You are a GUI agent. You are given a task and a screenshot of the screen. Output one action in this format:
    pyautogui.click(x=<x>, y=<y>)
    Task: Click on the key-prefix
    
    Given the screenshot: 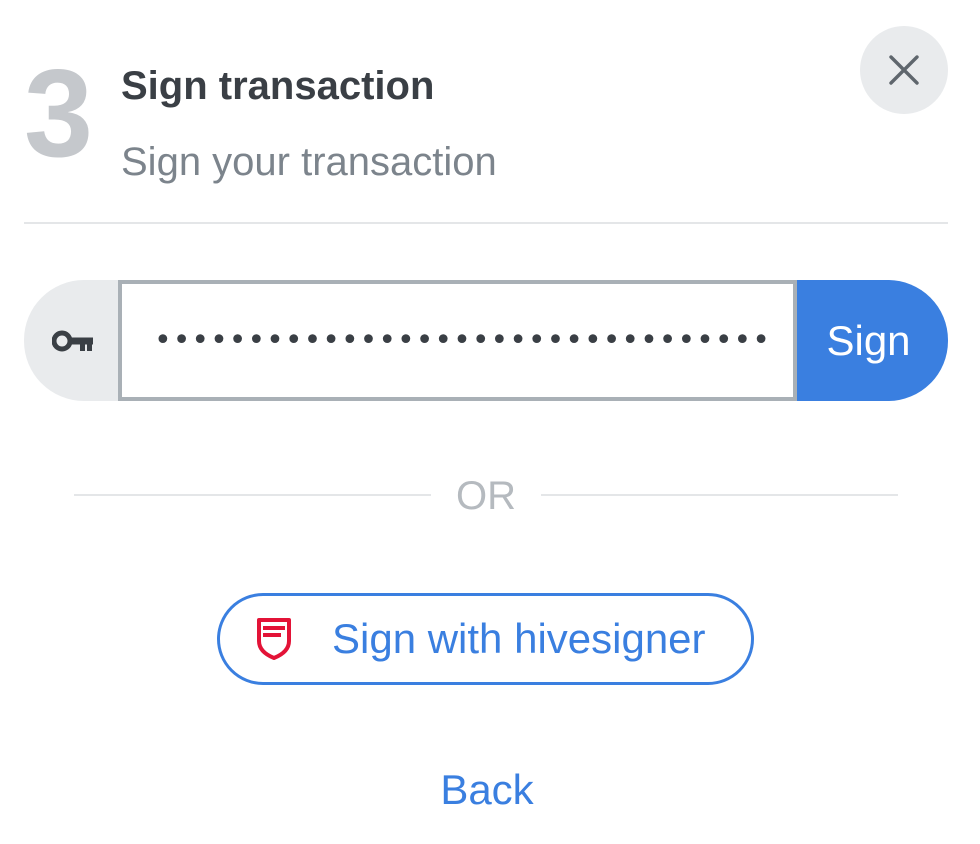 What is the action you would take?
    pyautogui.click(x=71, y=340)
    